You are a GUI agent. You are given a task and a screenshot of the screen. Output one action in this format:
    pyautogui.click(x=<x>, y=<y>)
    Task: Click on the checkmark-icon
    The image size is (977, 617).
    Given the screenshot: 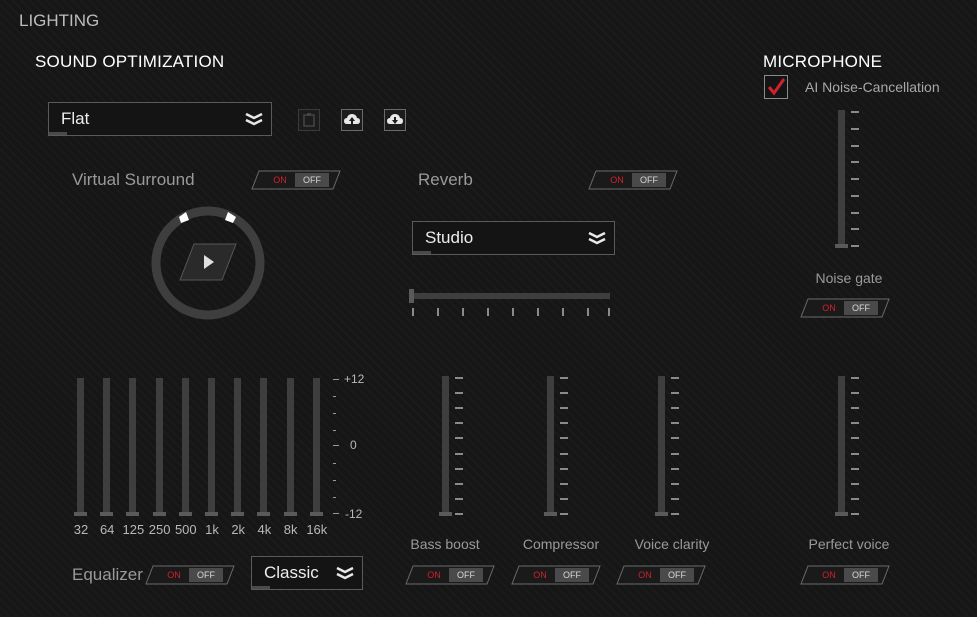 What is the action you would take?
    pyautogui.click(x=776, y=87)
    